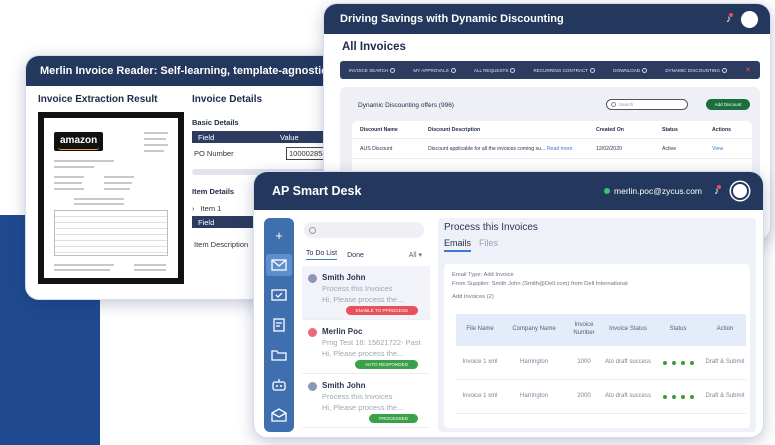 The width and height of the screenshot is (775, 445). Describe the element at coordinates (366, 255) in the screenshot. I see `list-tabs: To Do List Done All ▾` at that location.